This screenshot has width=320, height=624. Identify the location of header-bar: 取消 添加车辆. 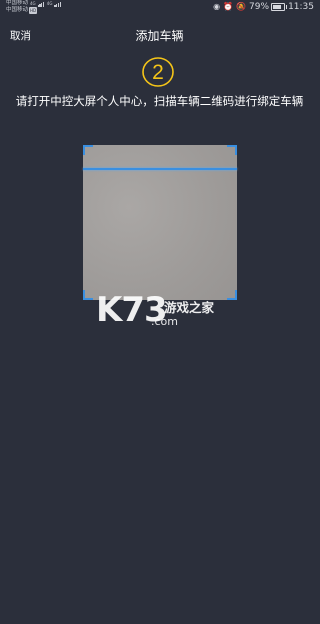
(159, 35).